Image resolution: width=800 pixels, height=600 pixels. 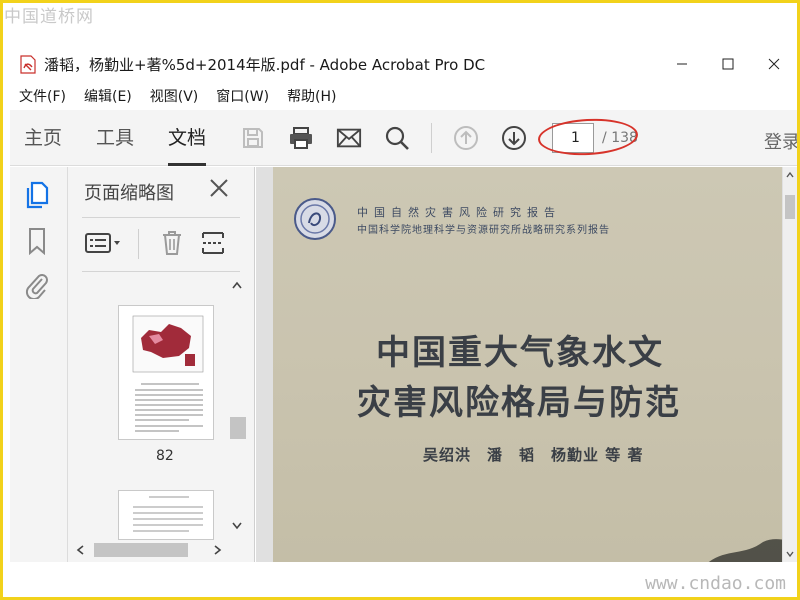 What do you see at coordinates (253, 138) in the screenshot?
I see `save-icon` at bounding box center [253, 138].